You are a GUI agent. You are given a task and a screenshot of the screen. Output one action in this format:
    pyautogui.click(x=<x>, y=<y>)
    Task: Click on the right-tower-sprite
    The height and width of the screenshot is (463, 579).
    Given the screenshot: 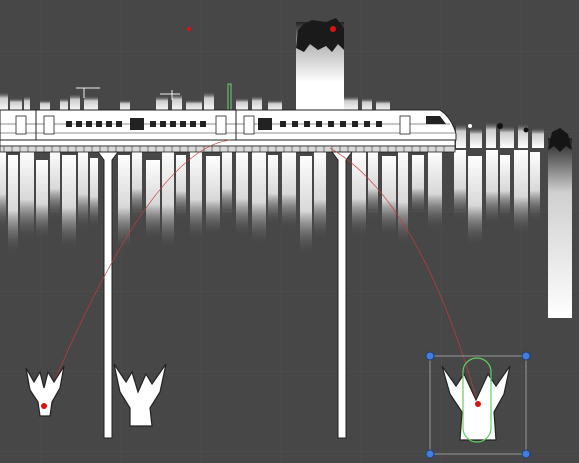 What is the action you would take?
    pyautogui.click(x=560, y=223)
    